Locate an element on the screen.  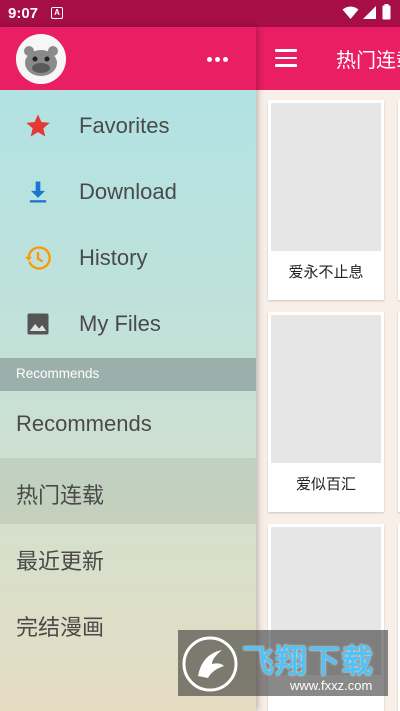
history-icon is located at coordinates (38, 258).